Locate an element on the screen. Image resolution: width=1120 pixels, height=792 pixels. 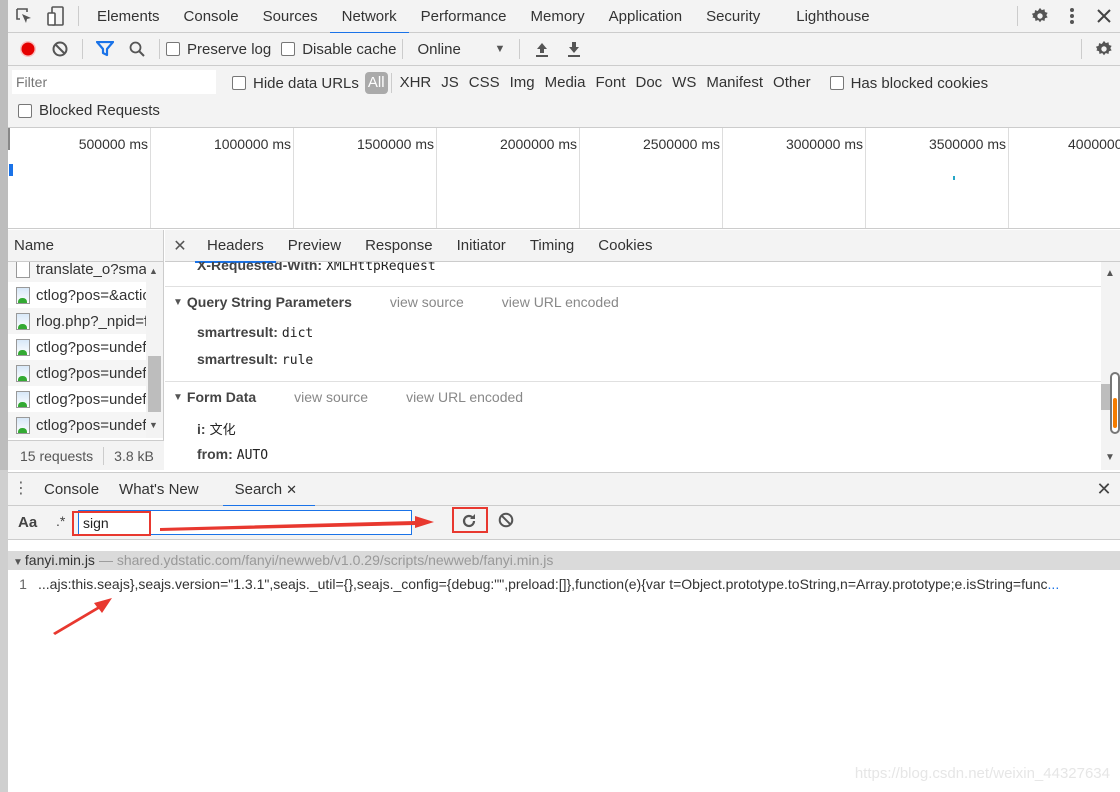
tab-lighthouse: Lighthouse is located at coordinates (832, 16).